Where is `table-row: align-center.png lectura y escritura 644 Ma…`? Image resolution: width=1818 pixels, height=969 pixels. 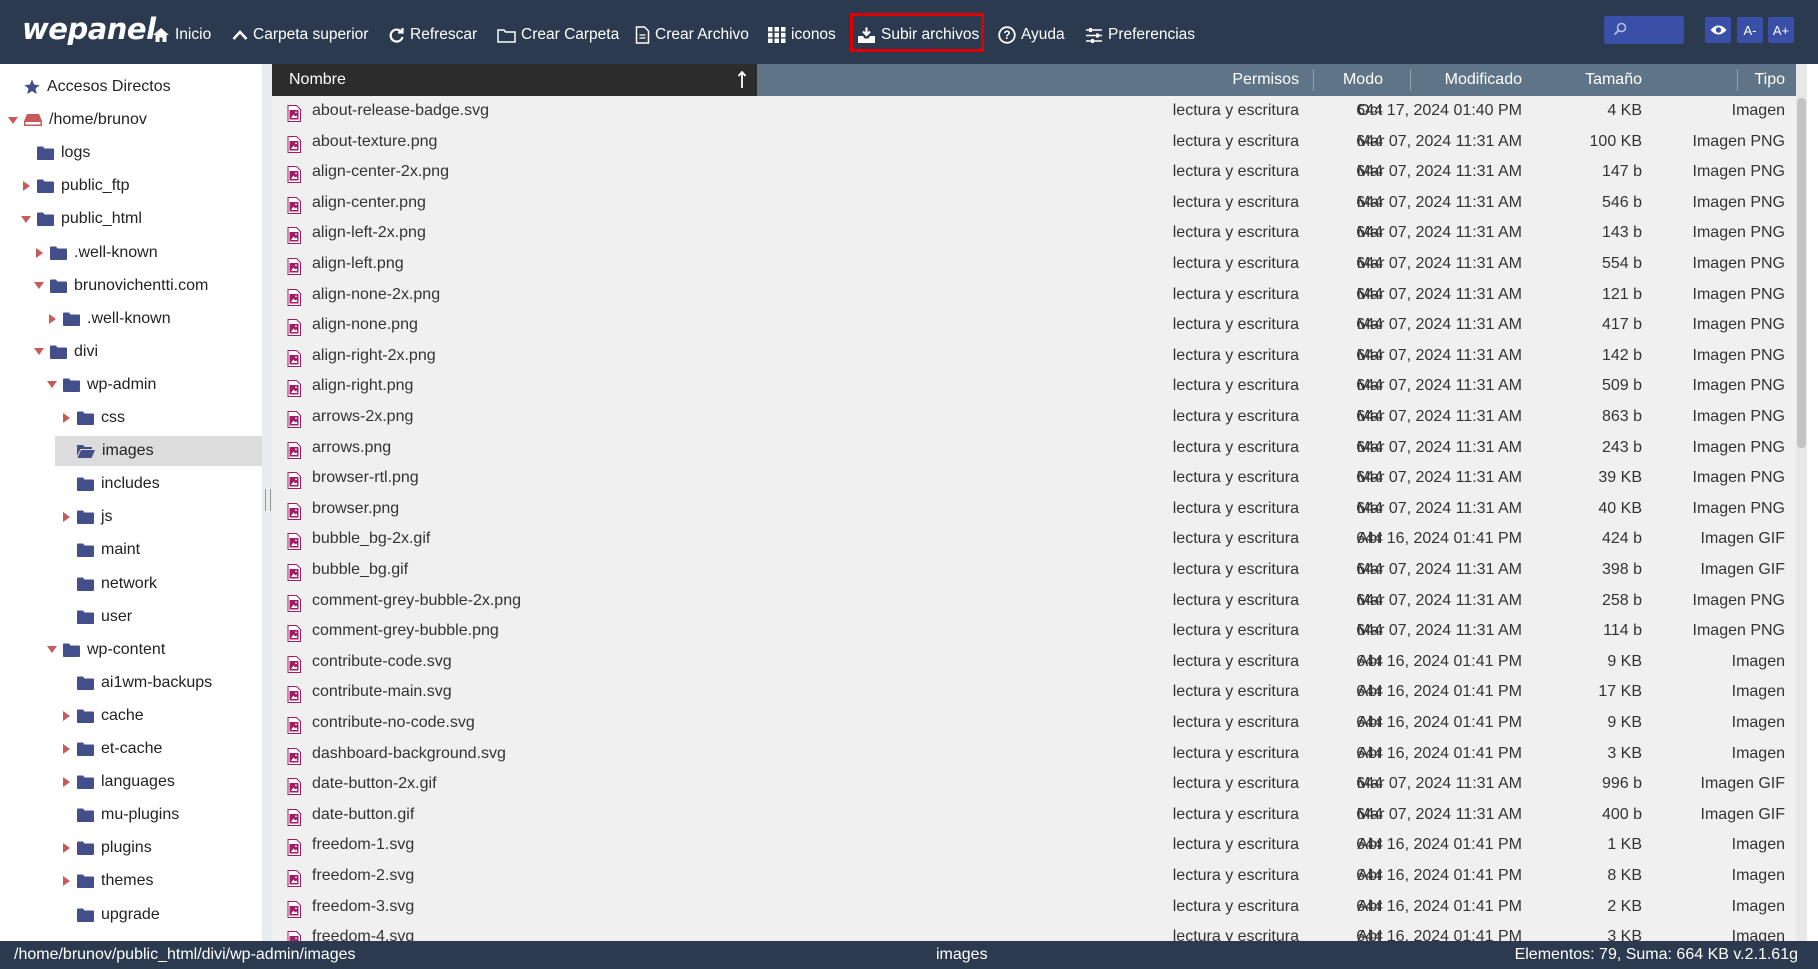 table-row: align-center.png lectura y escritura 644 Ma… is located at coordinates (1039, 203).